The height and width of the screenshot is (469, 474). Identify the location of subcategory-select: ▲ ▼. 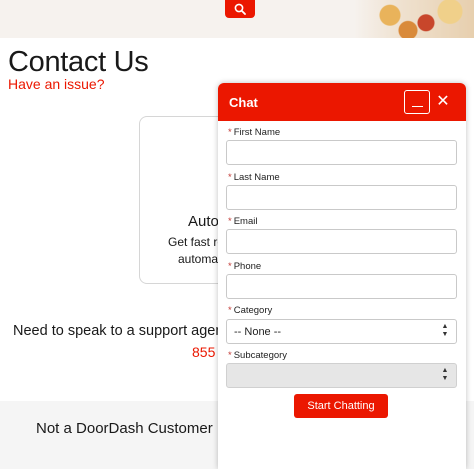
(341, 375).